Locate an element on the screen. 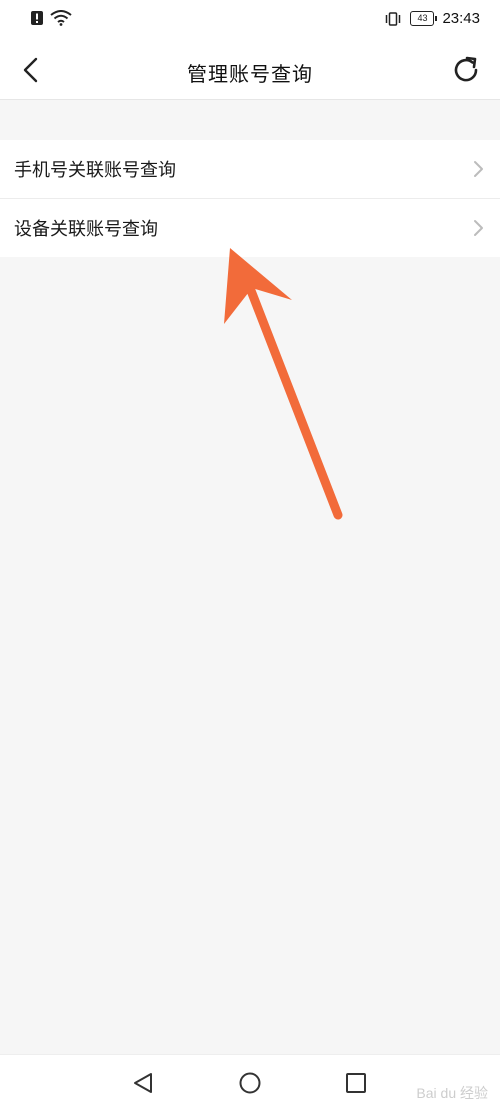 This screenshot has width=500, height=1111. list-item-label: 设备关联账号查询 is located at coordinates (86, 229).